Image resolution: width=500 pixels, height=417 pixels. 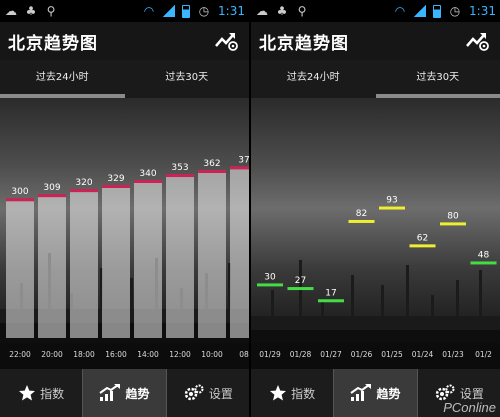 What do you see at coordinates (422, 354) in the screenshot?
I see `day-tick-label: 01/24` at bounding box center [422, 354].